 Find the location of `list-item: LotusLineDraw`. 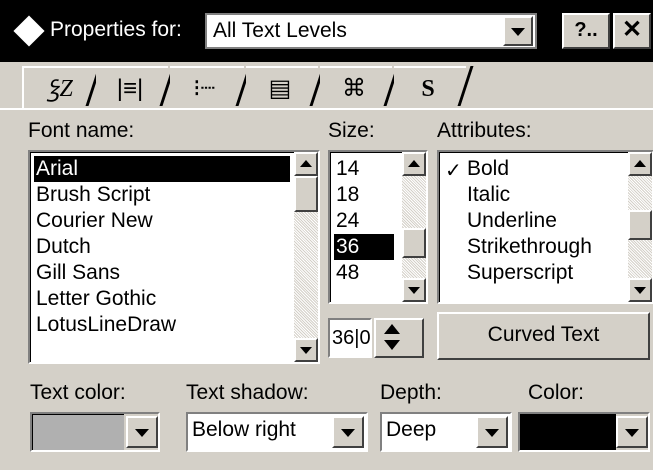

list-item: LotusLineDraw is located at coordinates (106, 325).